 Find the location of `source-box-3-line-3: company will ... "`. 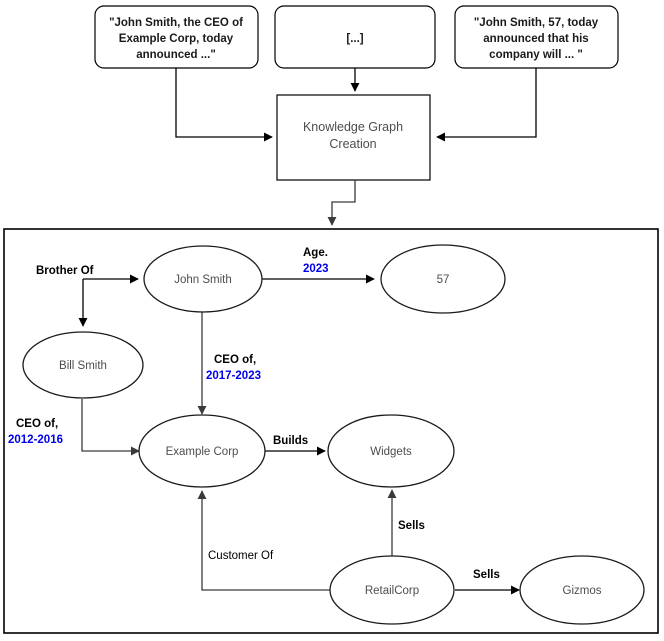

source-box-3-line-3: company will ... " is located at coordinates (536, 55).